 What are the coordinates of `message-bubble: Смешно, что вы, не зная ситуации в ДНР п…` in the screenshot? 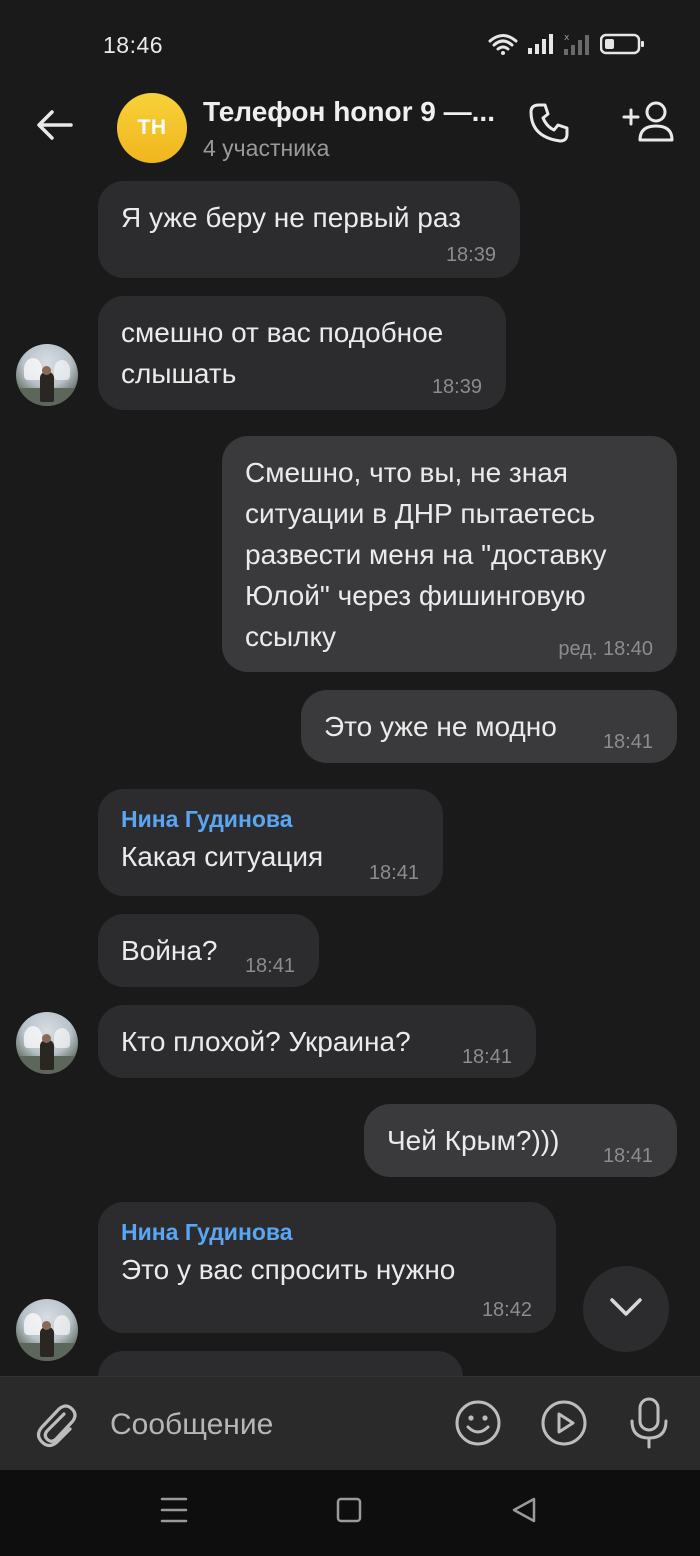 It's located at (449, 554).